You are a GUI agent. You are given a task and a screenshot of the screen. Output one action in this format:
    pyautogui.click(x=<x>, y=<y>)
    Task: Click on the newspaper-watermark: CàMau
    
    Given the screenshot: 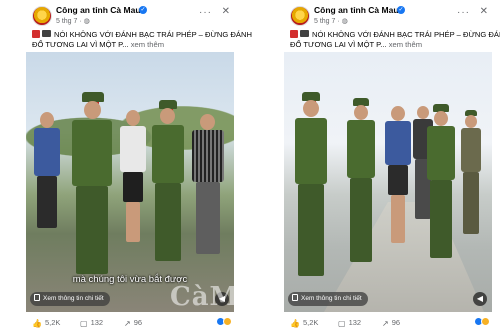 What is the action you would take?
    pyautogui.click(x=224, y=297)
    